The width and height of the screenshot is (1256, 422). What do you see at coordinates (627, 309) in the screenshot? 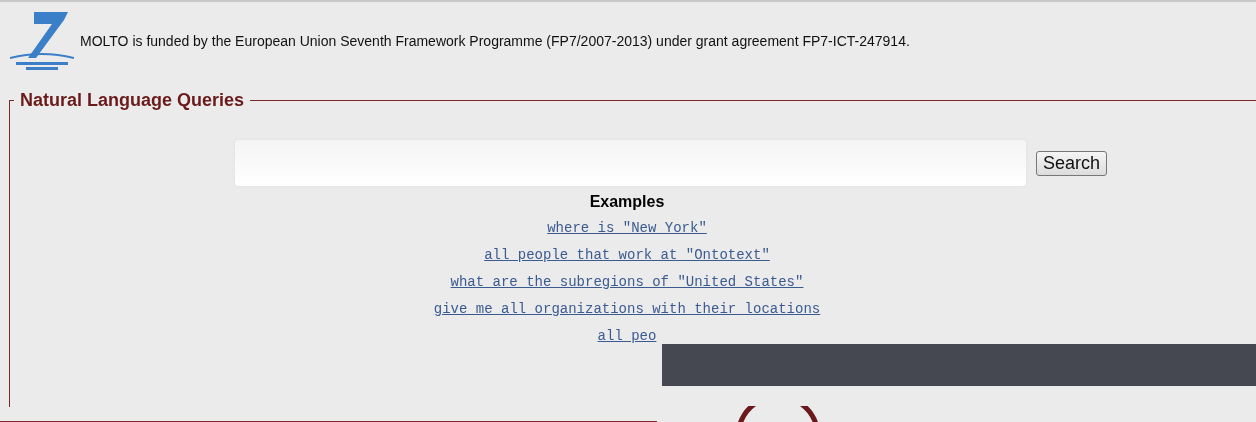
I see `example-link: give me all organizations with their locations` at bounding box center [627, 309].